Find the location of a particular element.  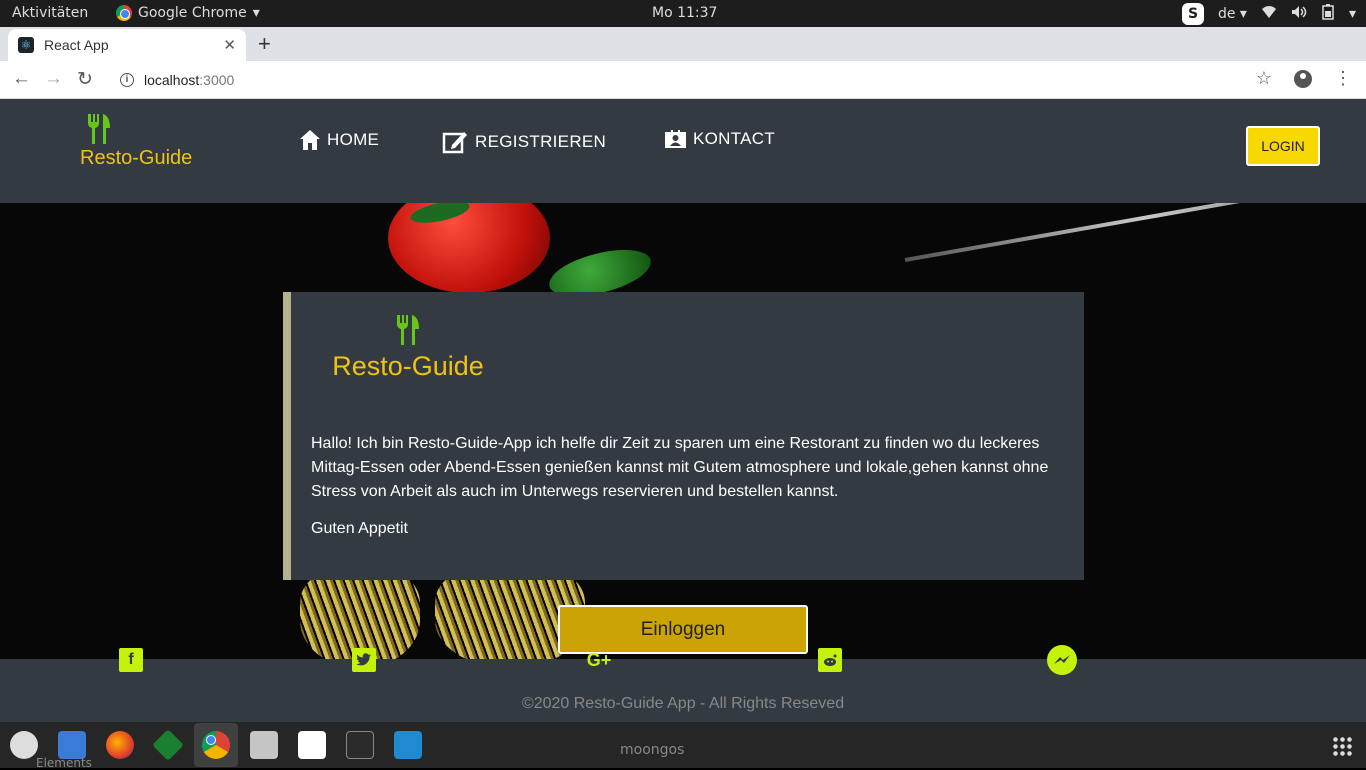

contact-card-icon is located at coordinates (675, 139).